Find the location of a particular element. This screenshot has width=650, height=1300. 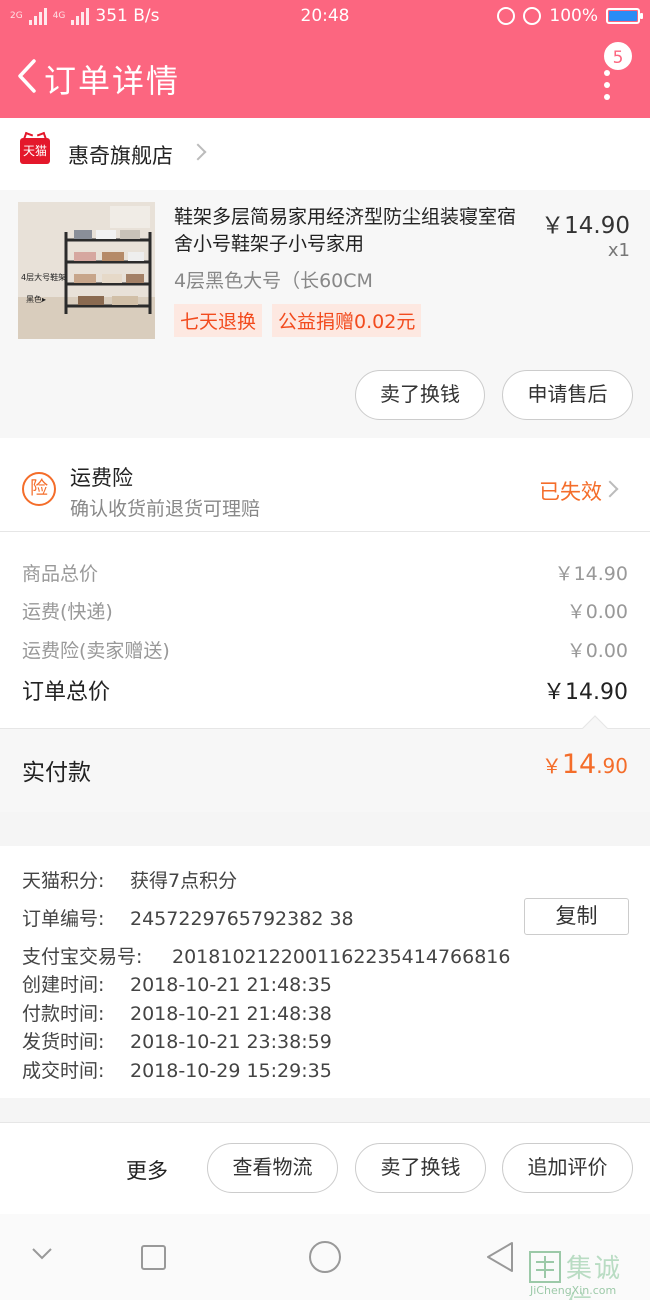

info-value: 2018-10-21 21:48:35 is located at coordinates (231, 985).